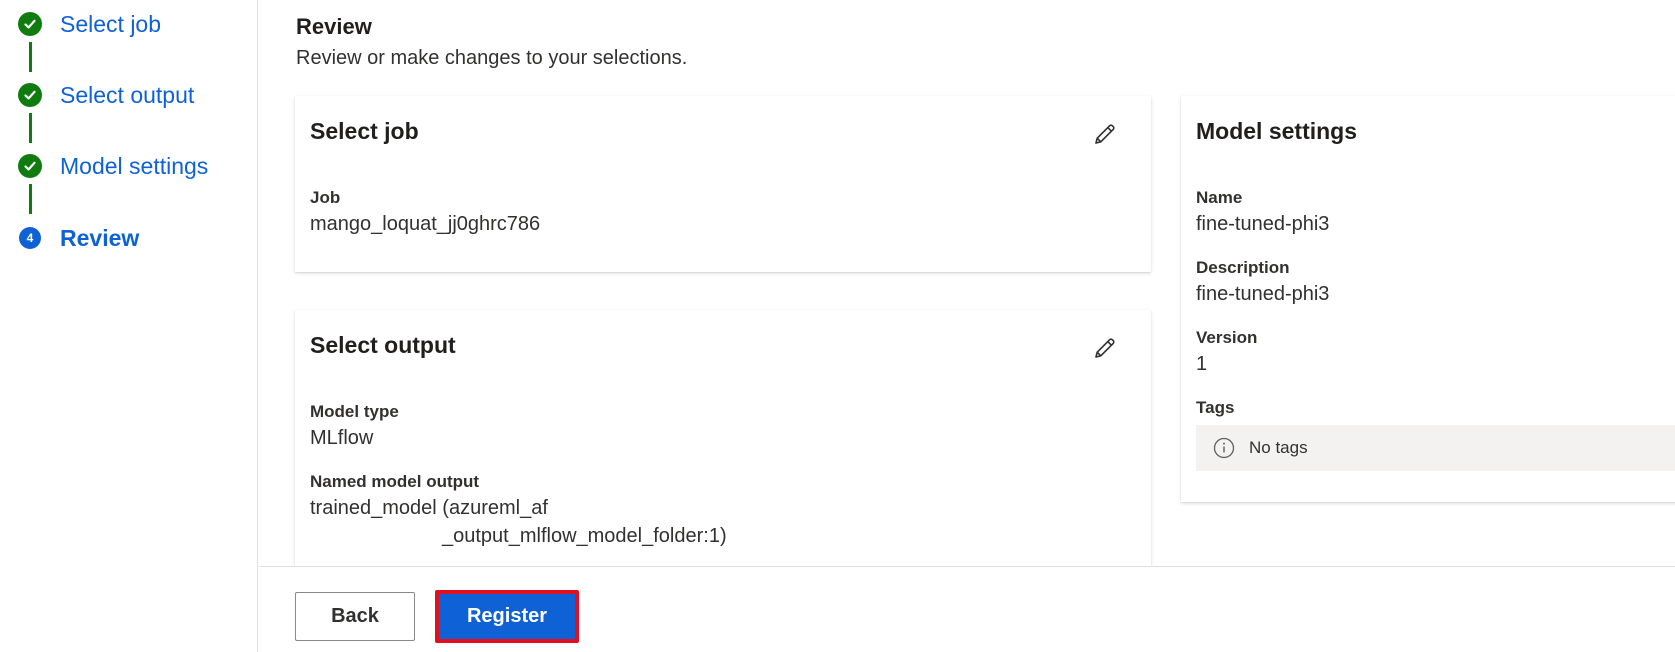  Describe the element at coordinates (584, 536) in the screenshot. I see `field-value-named-model-output-line2: _output_mlflow_model_folder:1)` at that location.